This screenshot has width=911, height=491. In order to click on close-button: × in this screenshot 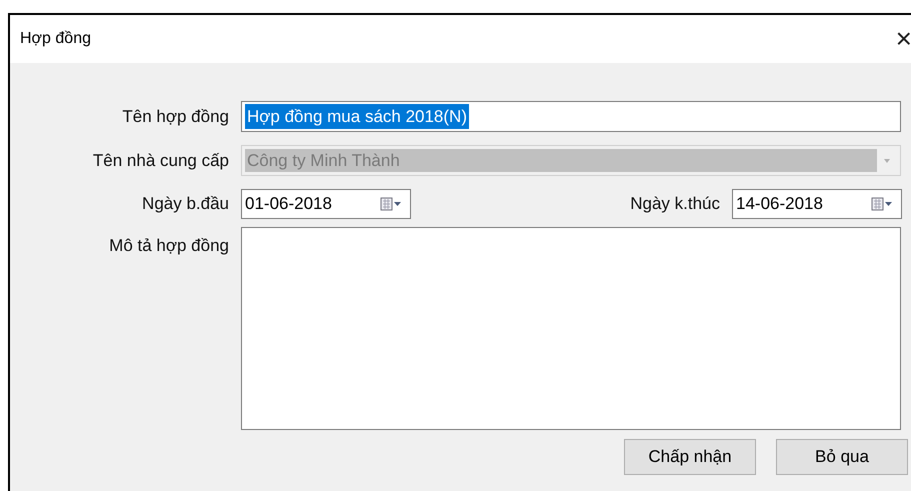, I will do `click(901, 39)`.